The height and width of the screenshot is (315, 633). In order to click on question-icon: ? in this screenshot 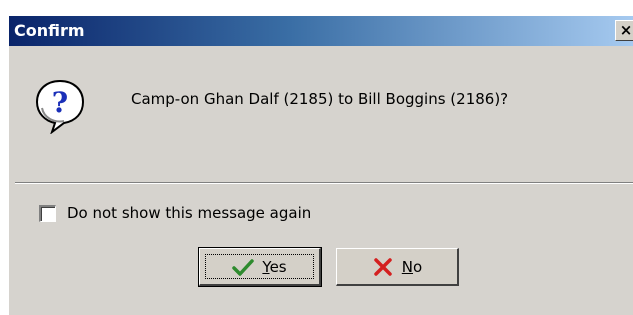, I will do `click(60, 106)`.